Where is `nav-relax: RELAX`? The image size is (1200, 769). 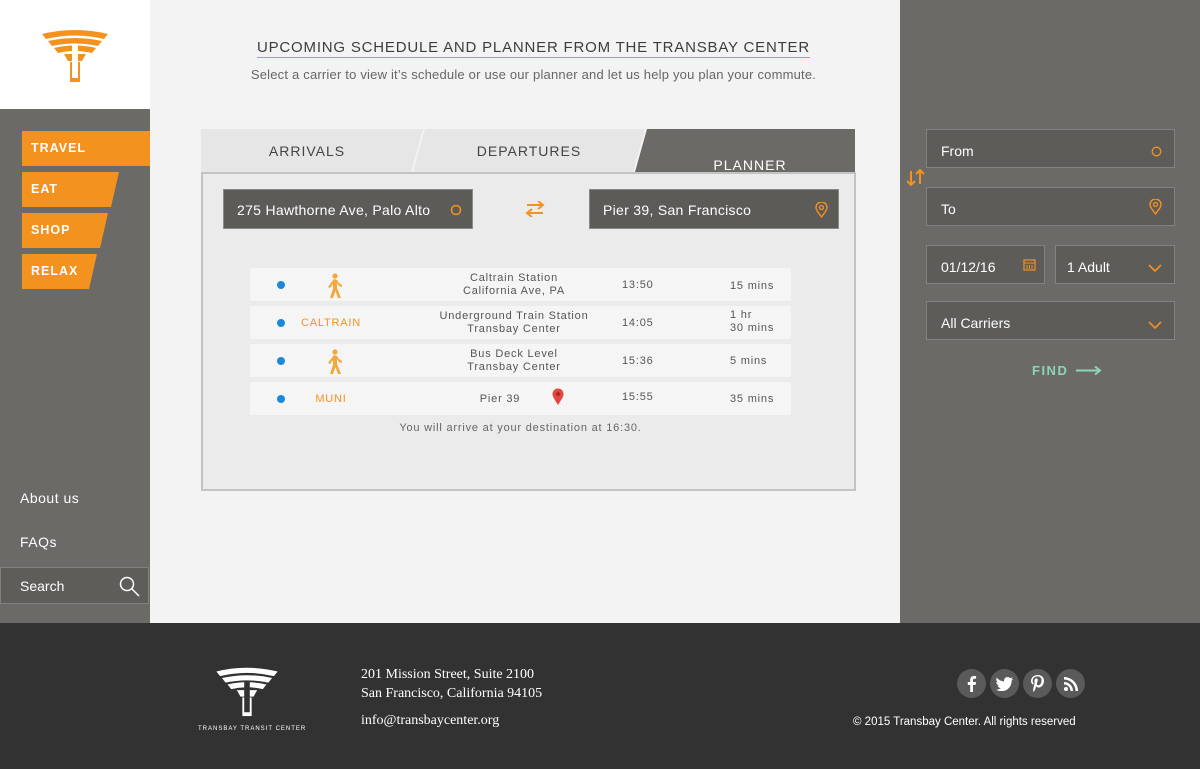 nav-relax: RELAX is located at coordinates (59, 271).